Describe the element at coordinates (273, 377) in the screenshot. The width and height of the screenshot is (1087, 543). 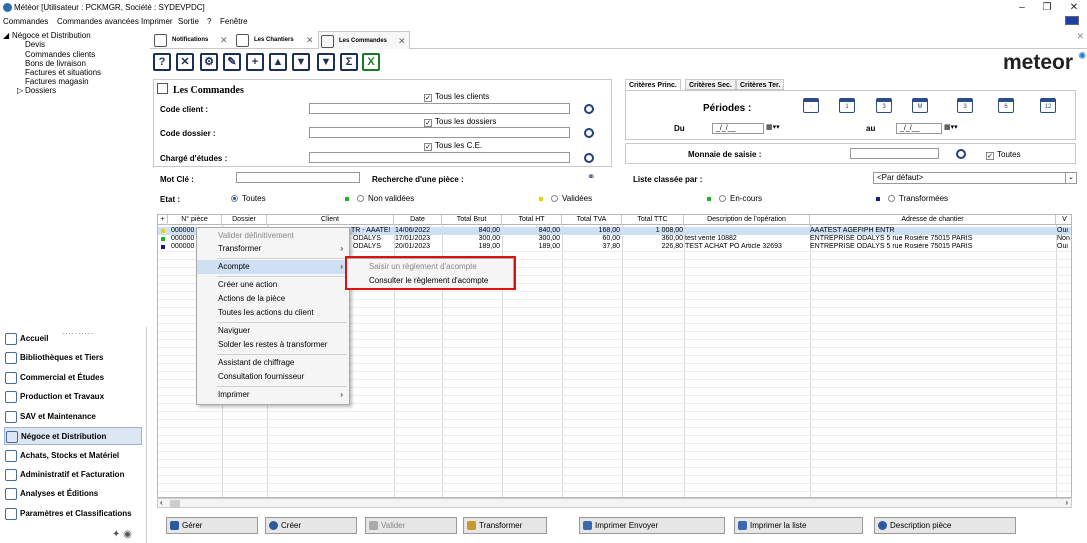
I see `menu-consultation-fournisseur: Consultation fournisseur` at that location.